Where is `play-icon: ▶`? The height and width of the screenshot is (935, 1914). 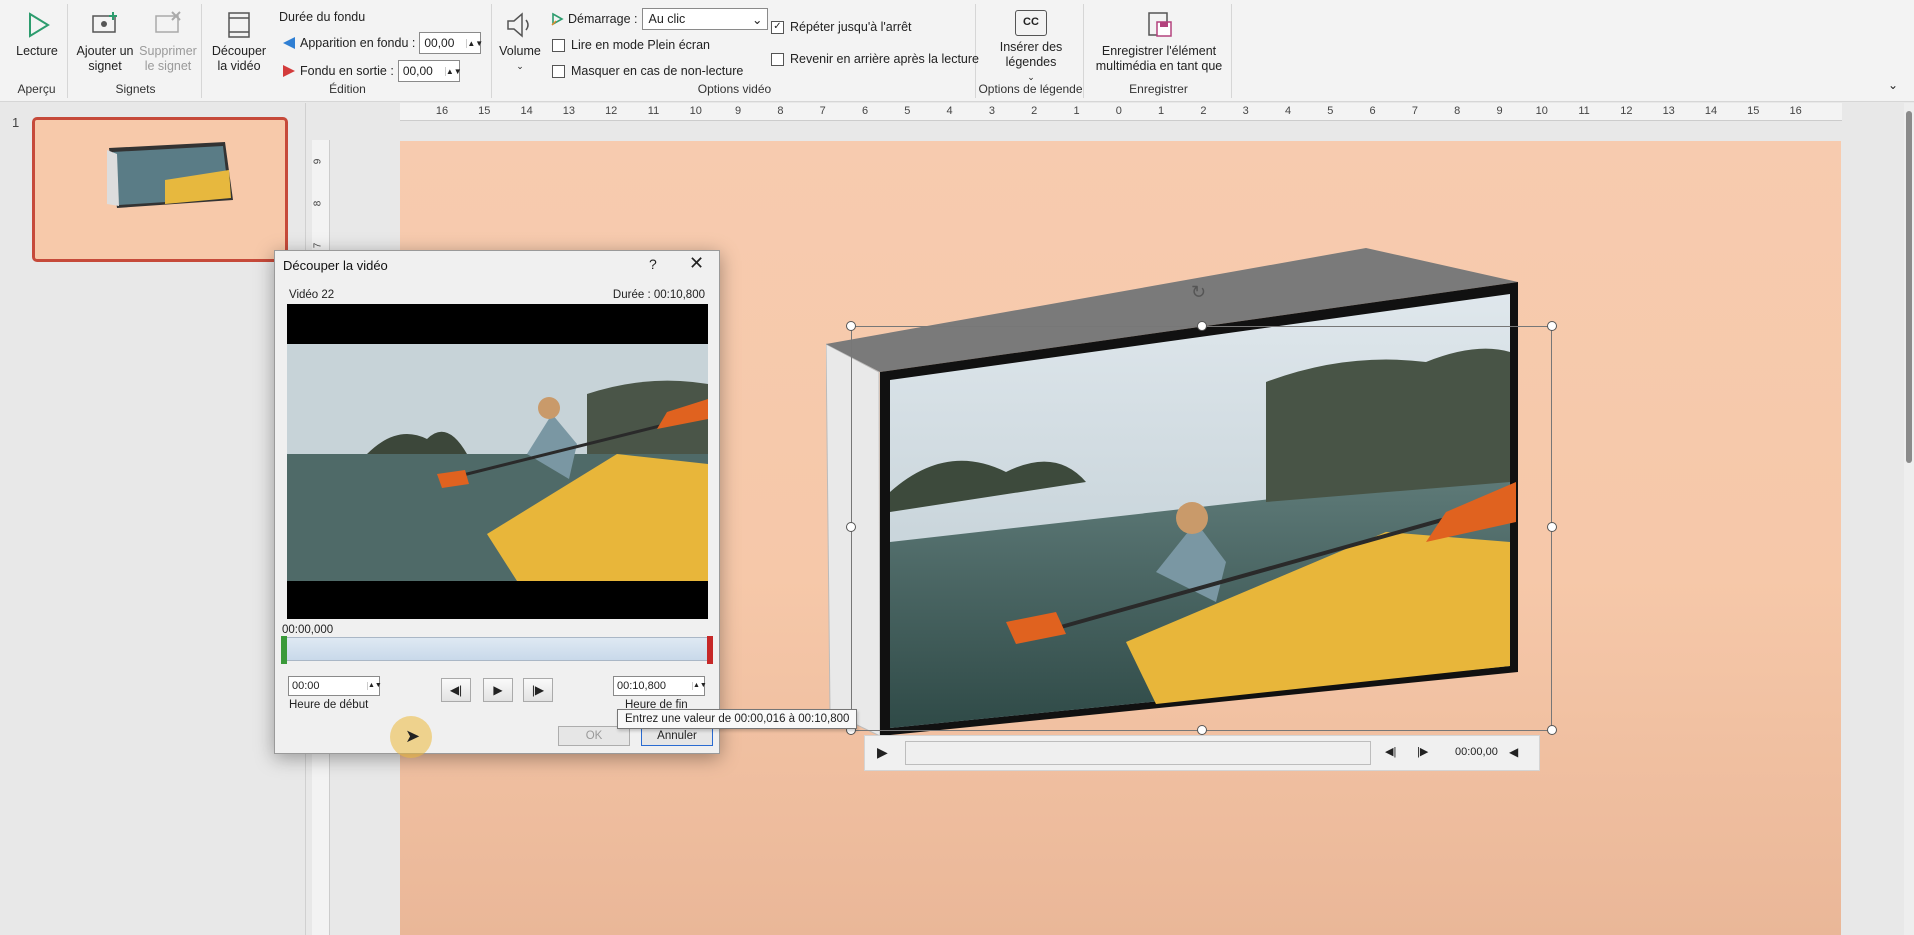
play-icon: ▶ is located at coordinates (498, 690).